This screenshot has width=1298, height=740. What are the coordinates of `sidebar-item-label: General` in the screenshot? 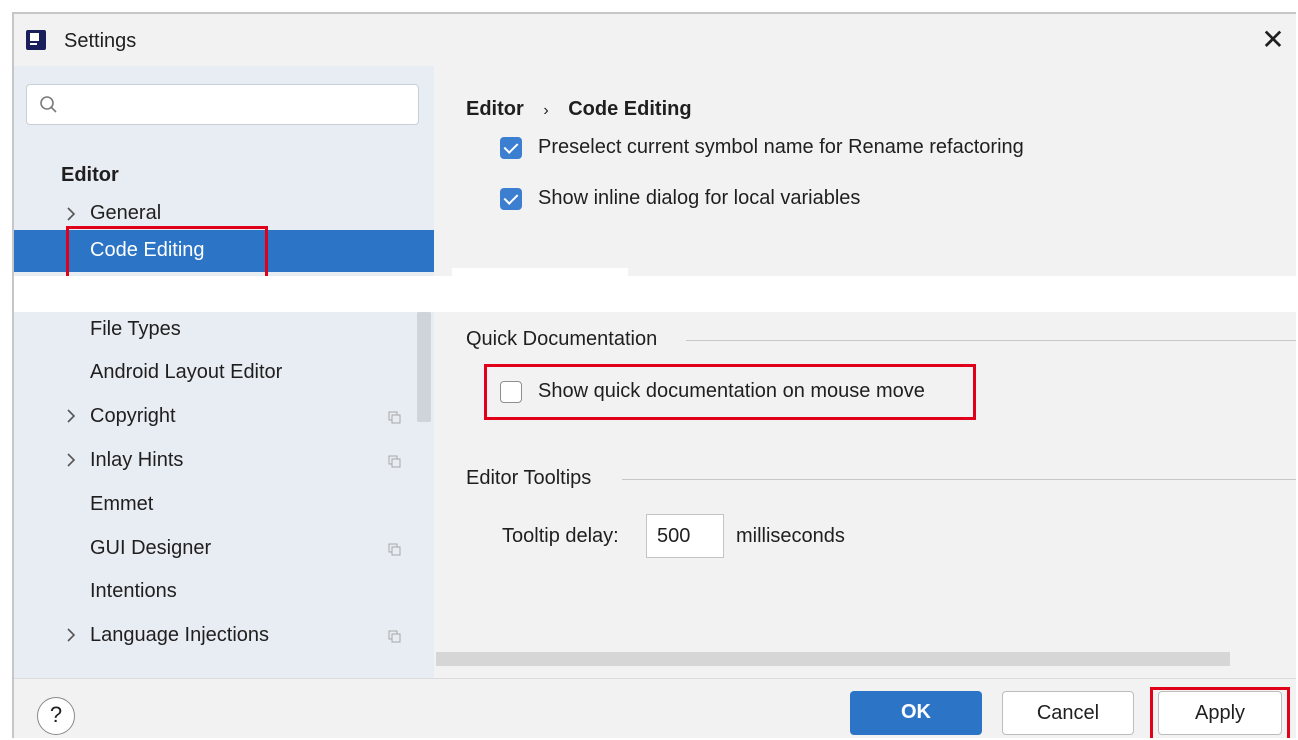 It's located at (126, 213).